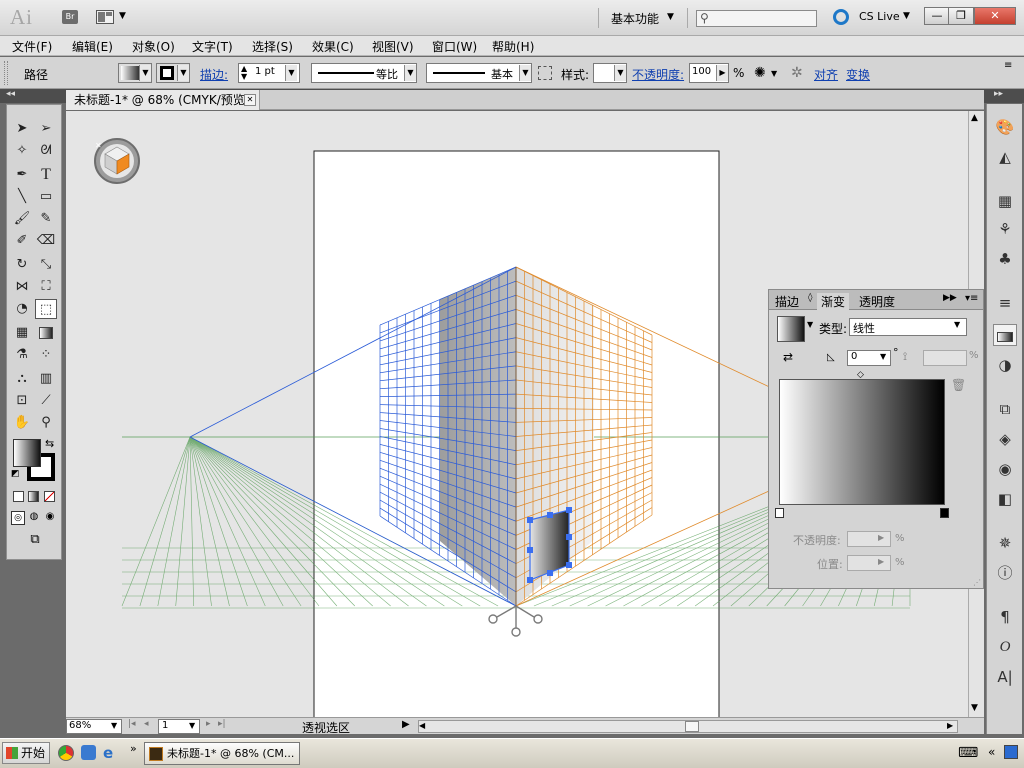  What do you see at coordinates (841, 17) in the screenshot?
I see `cs-live-icon` at bounding box center [841, 17].